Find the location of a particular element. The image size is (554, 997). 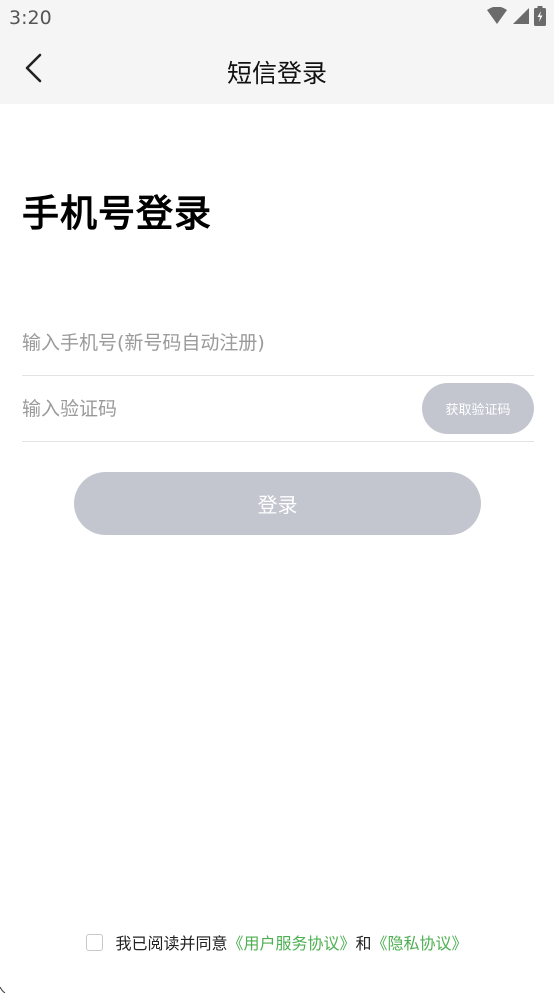

verification-code-input is located at coordinates (212, 408).